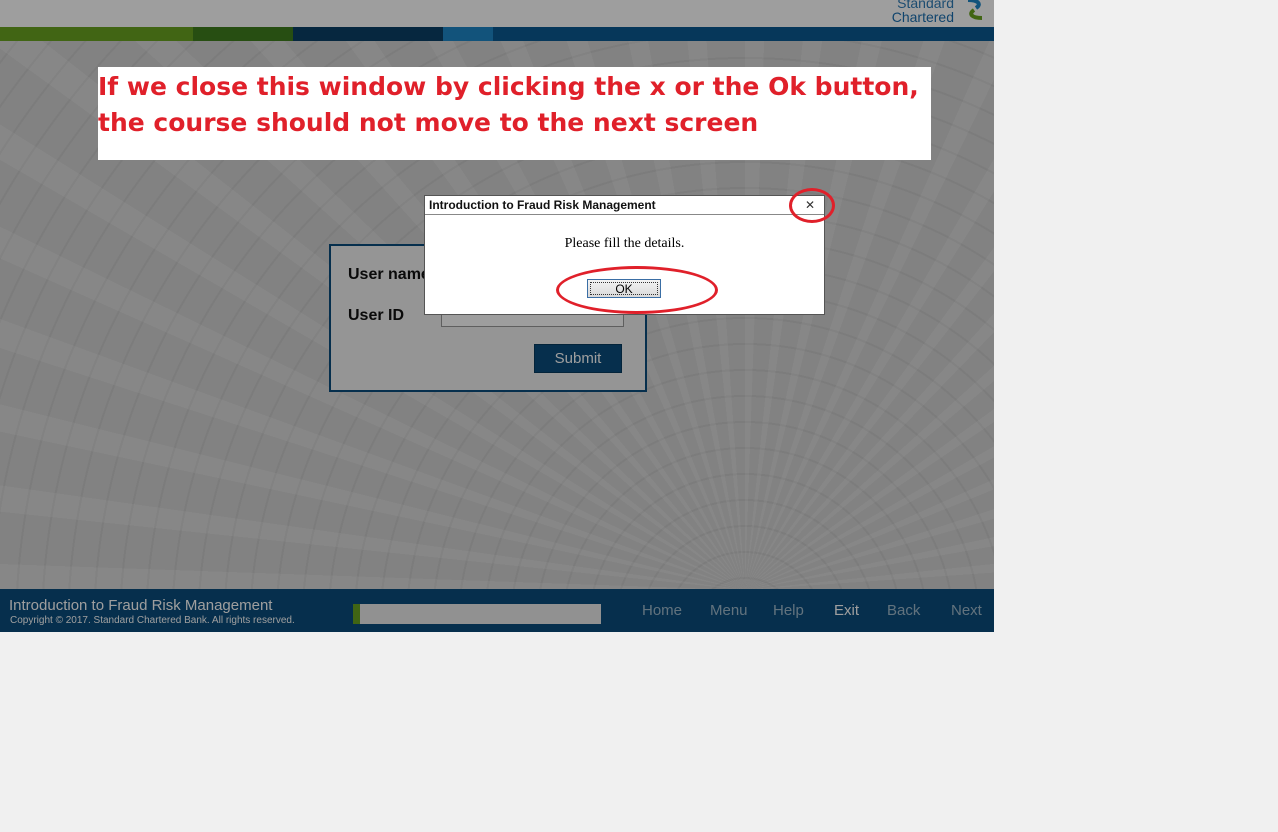 This screenshot has width=1278, height=832. Describe the element at coordinates (637, 290) in the screenshot. I see `annotation-ring-ok` at that location.